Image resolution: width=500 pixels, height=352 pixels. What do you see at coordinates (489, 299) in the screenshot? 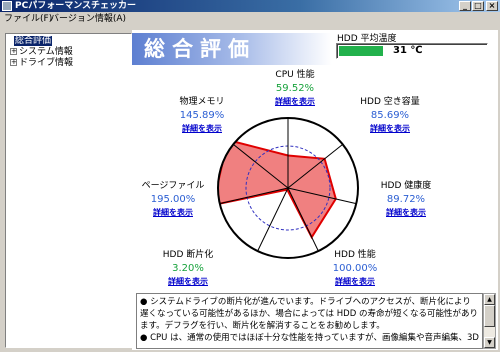
I see `scroll-up-icon: ▲` at bounding box center [489, 299].